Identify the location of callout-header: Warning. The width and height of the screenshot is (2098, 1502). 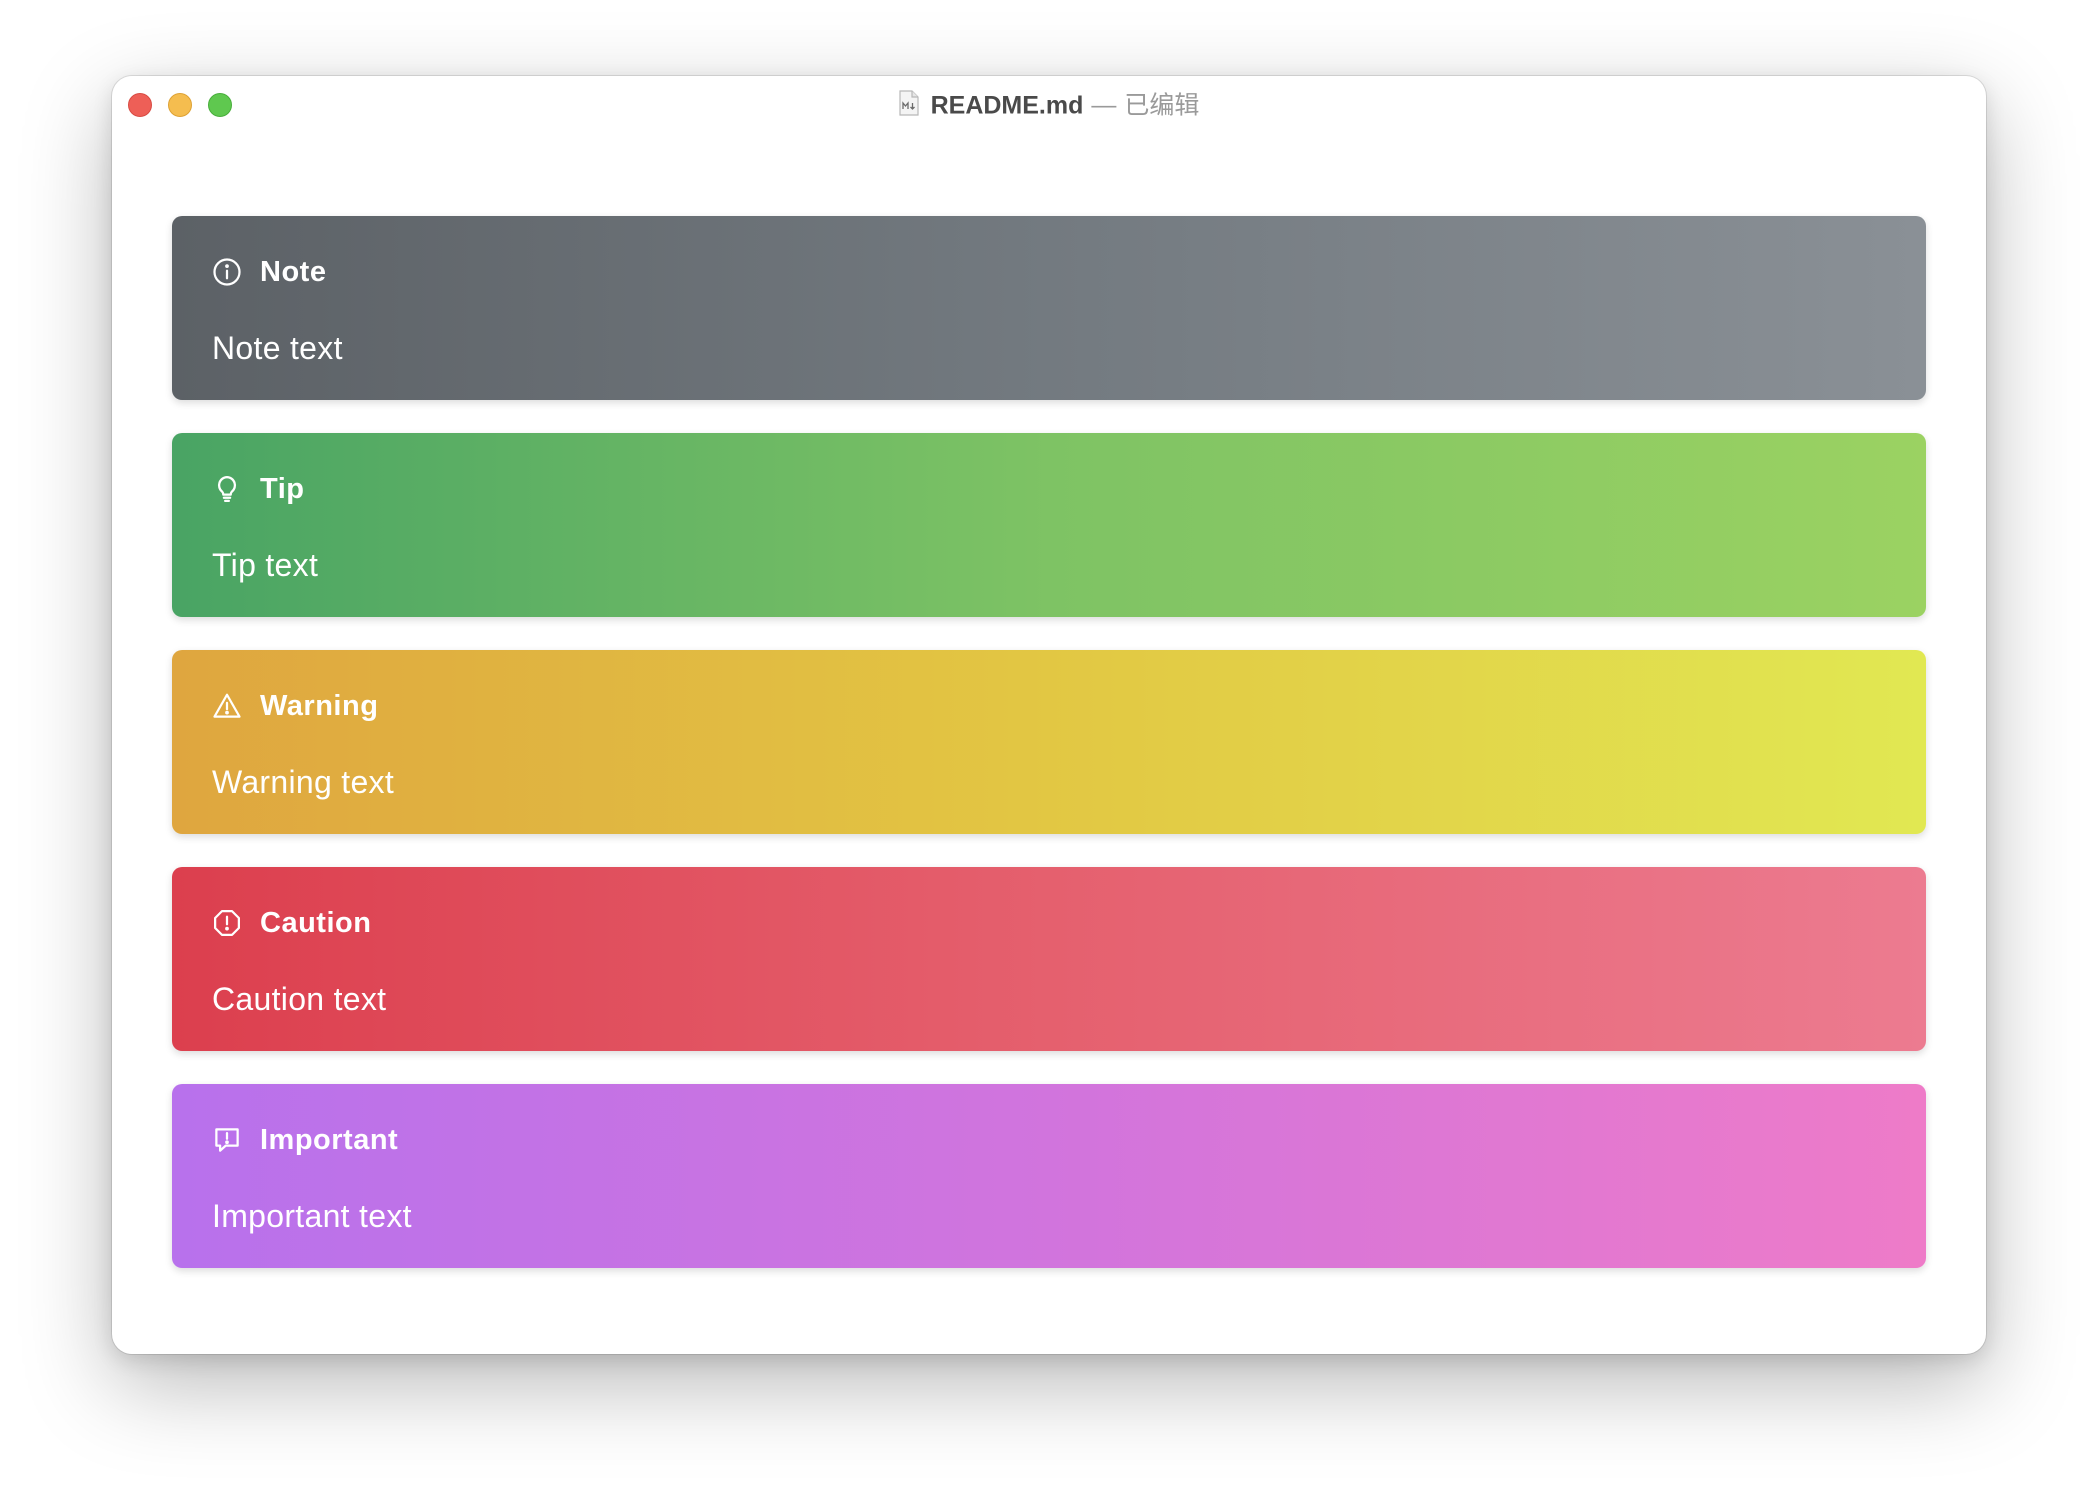
(1049, 706).